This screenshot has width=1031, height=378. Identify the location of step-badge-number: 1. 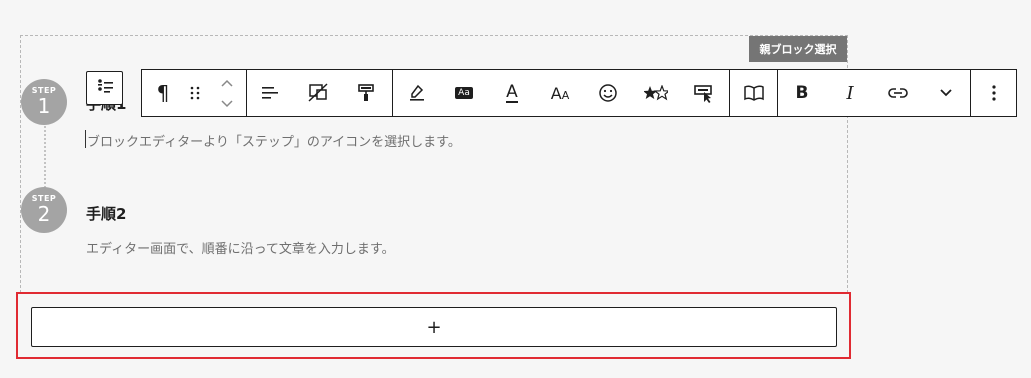
(44, 106).